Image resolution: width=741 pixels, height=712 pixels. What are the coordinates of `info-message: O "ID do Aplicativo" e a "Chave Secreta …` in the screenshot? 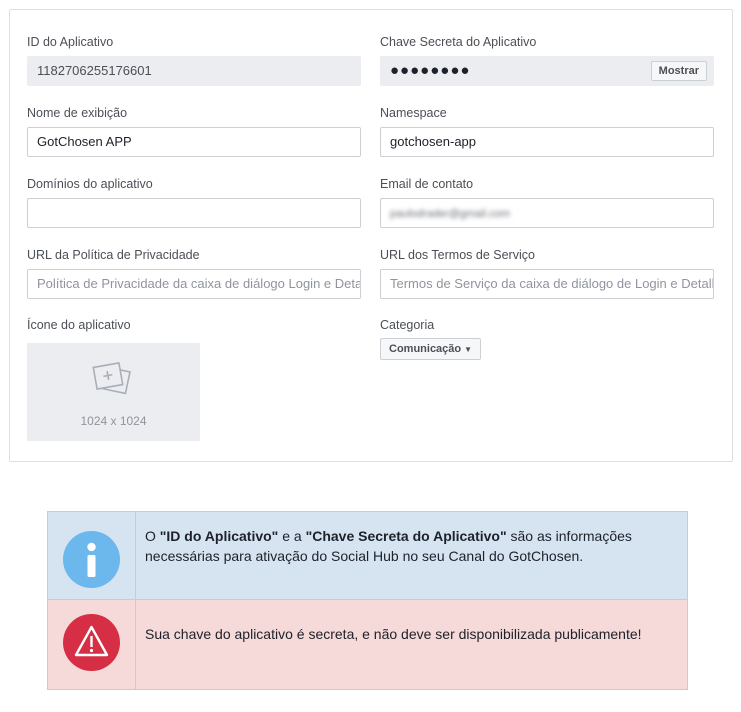 It's located at (406, 546).